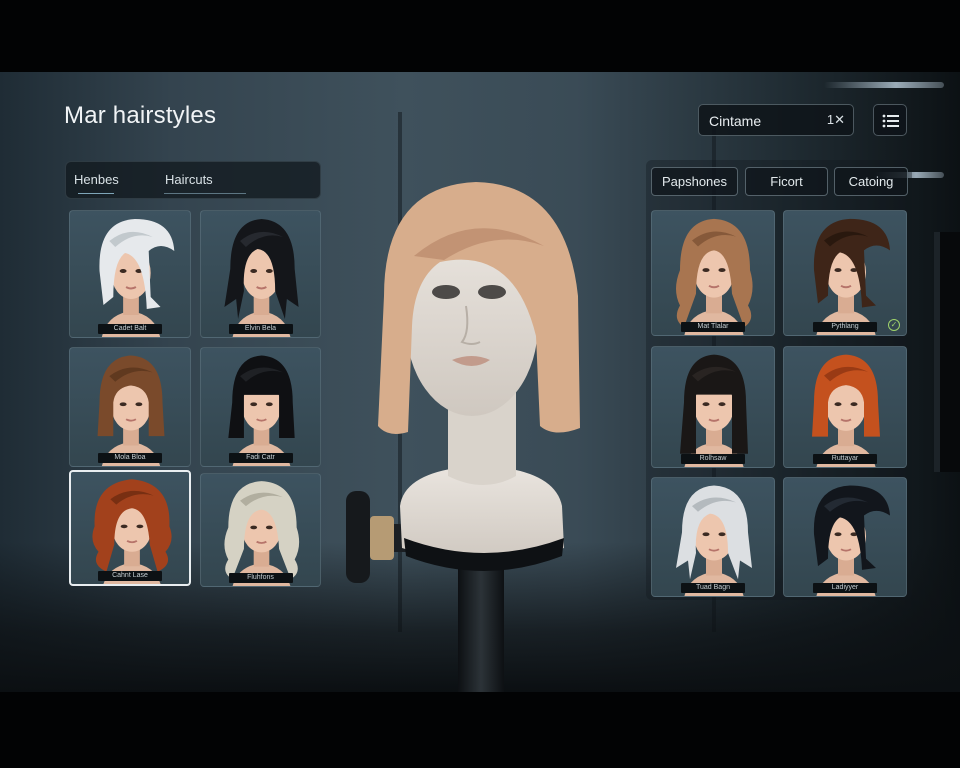 This screenshot has width=960, height=768. What do you see at coordinates (205, 193) in the screenshot?
I see `tab-underline` at bounding box center [205, 193].